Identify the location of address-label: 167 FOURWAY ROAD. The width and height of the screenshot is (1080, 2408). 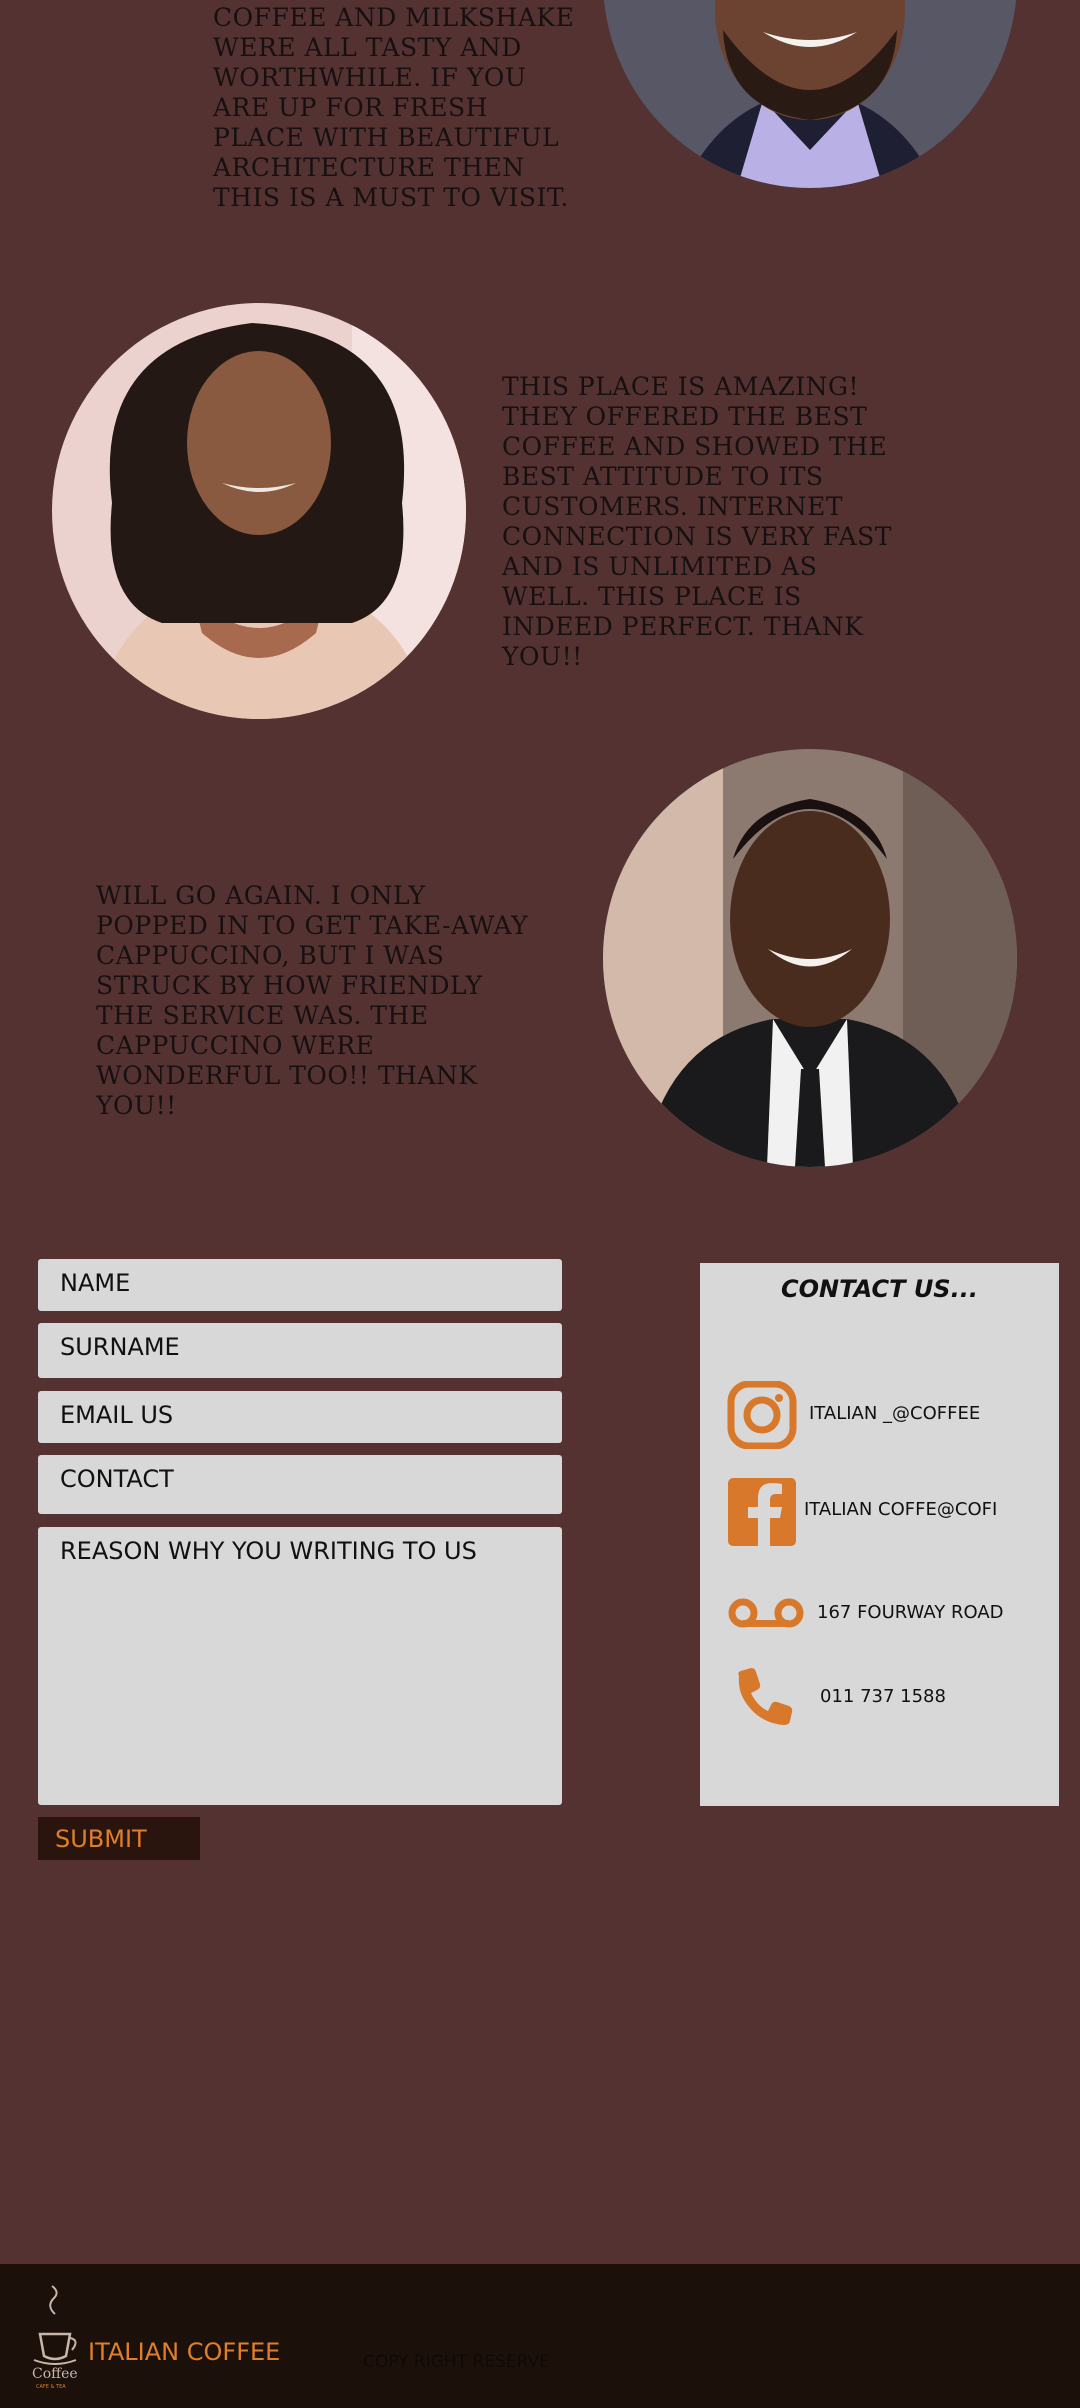
(910, 1612).